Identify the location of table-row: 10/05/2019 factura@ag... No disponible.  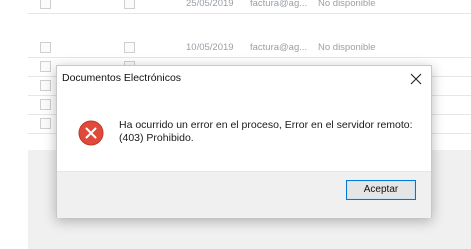
(249, 48).